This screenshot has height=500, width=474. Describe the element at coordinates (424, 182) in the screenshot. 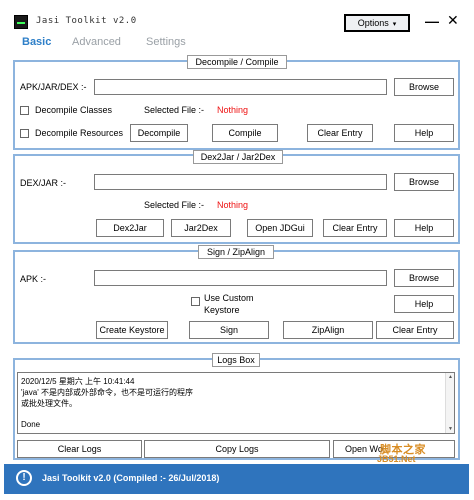

I see `dex2jar-browse-button: Browse` at that location.